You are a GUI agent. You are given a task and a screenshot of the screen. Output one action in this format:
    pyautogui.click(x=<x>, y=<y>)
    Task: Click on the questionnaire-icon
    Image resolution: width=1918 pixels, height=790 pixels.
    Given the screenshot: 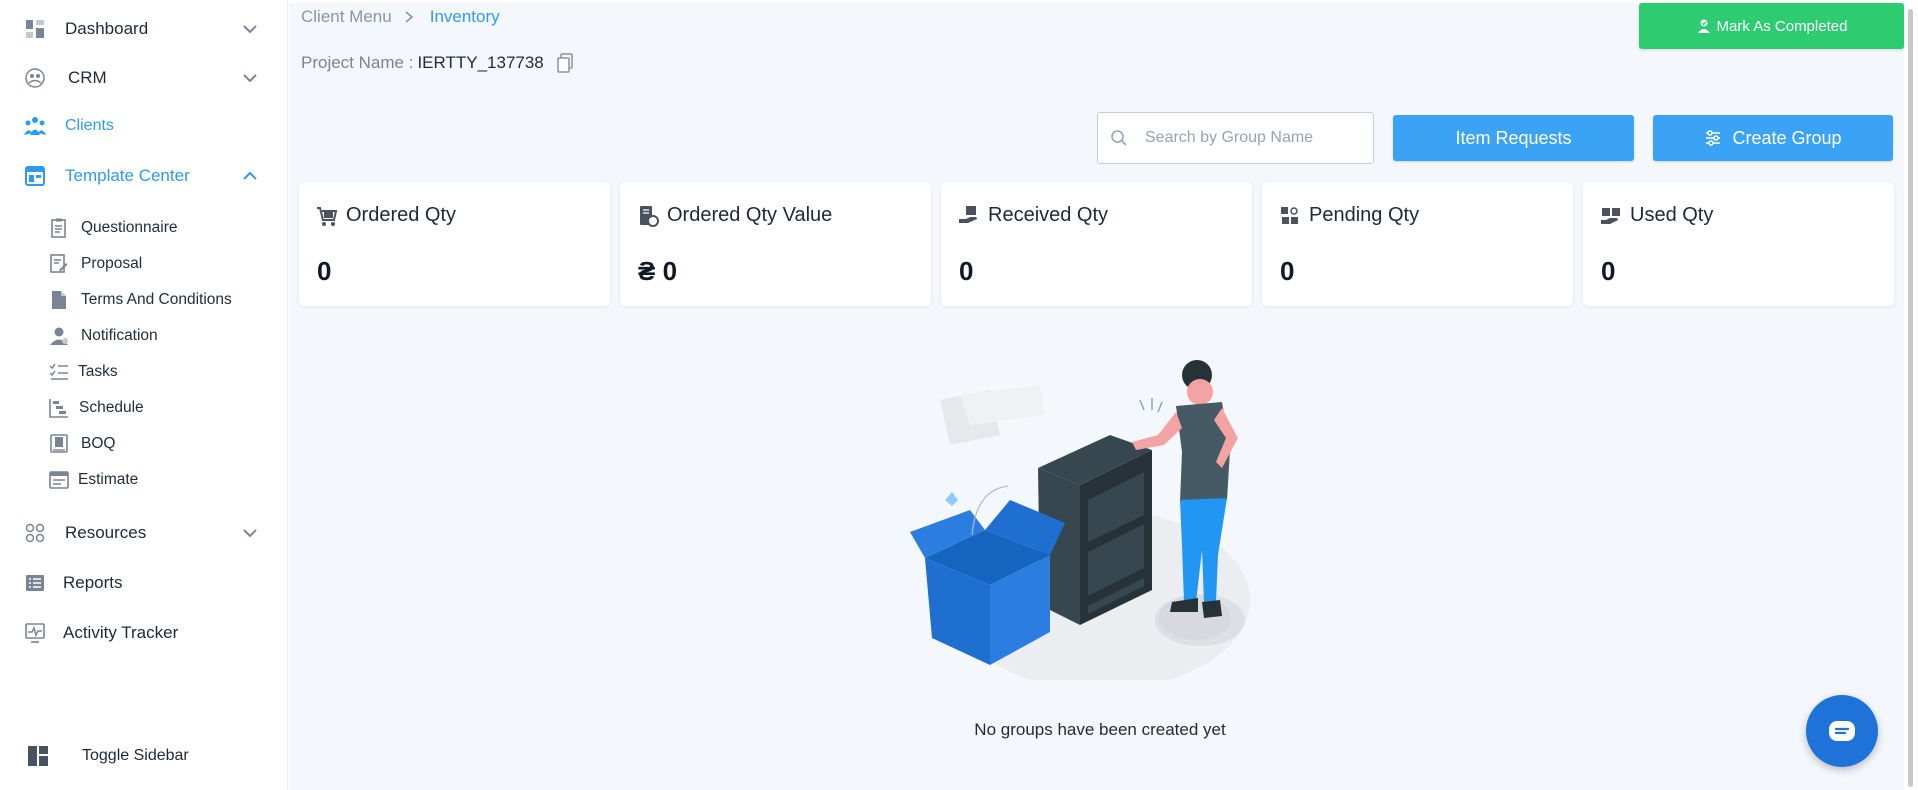 What is the action you would take?
    pyautogui.click(x=59, y=228)
    